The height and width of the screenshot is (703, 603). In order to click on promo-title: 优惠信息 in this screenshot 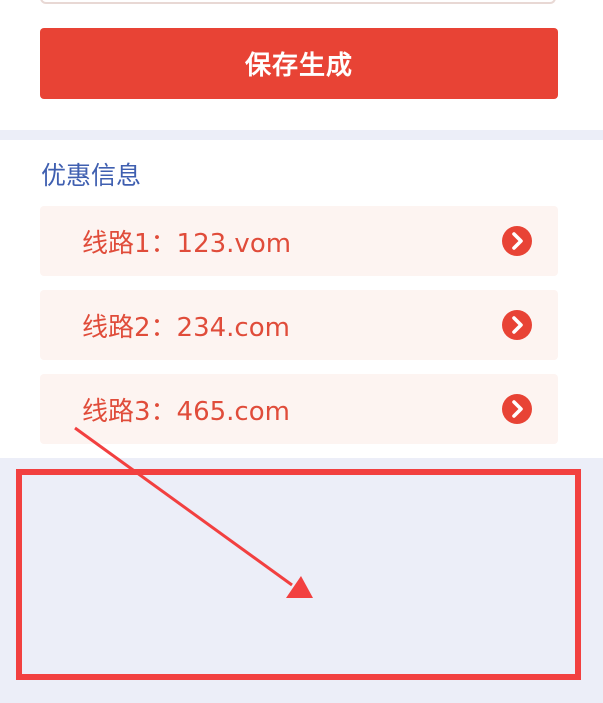, I will do `click(91, 175)`.